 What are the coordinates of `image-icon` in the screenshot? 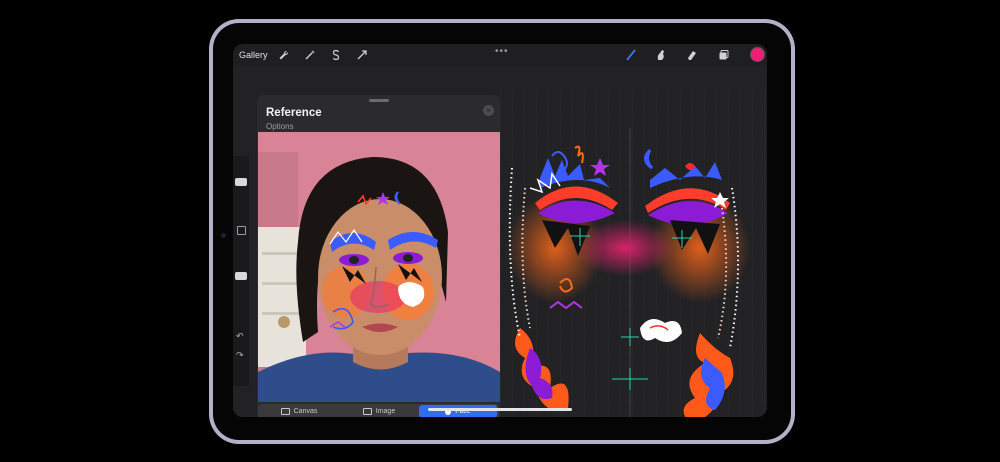 It's located at (367, 411).